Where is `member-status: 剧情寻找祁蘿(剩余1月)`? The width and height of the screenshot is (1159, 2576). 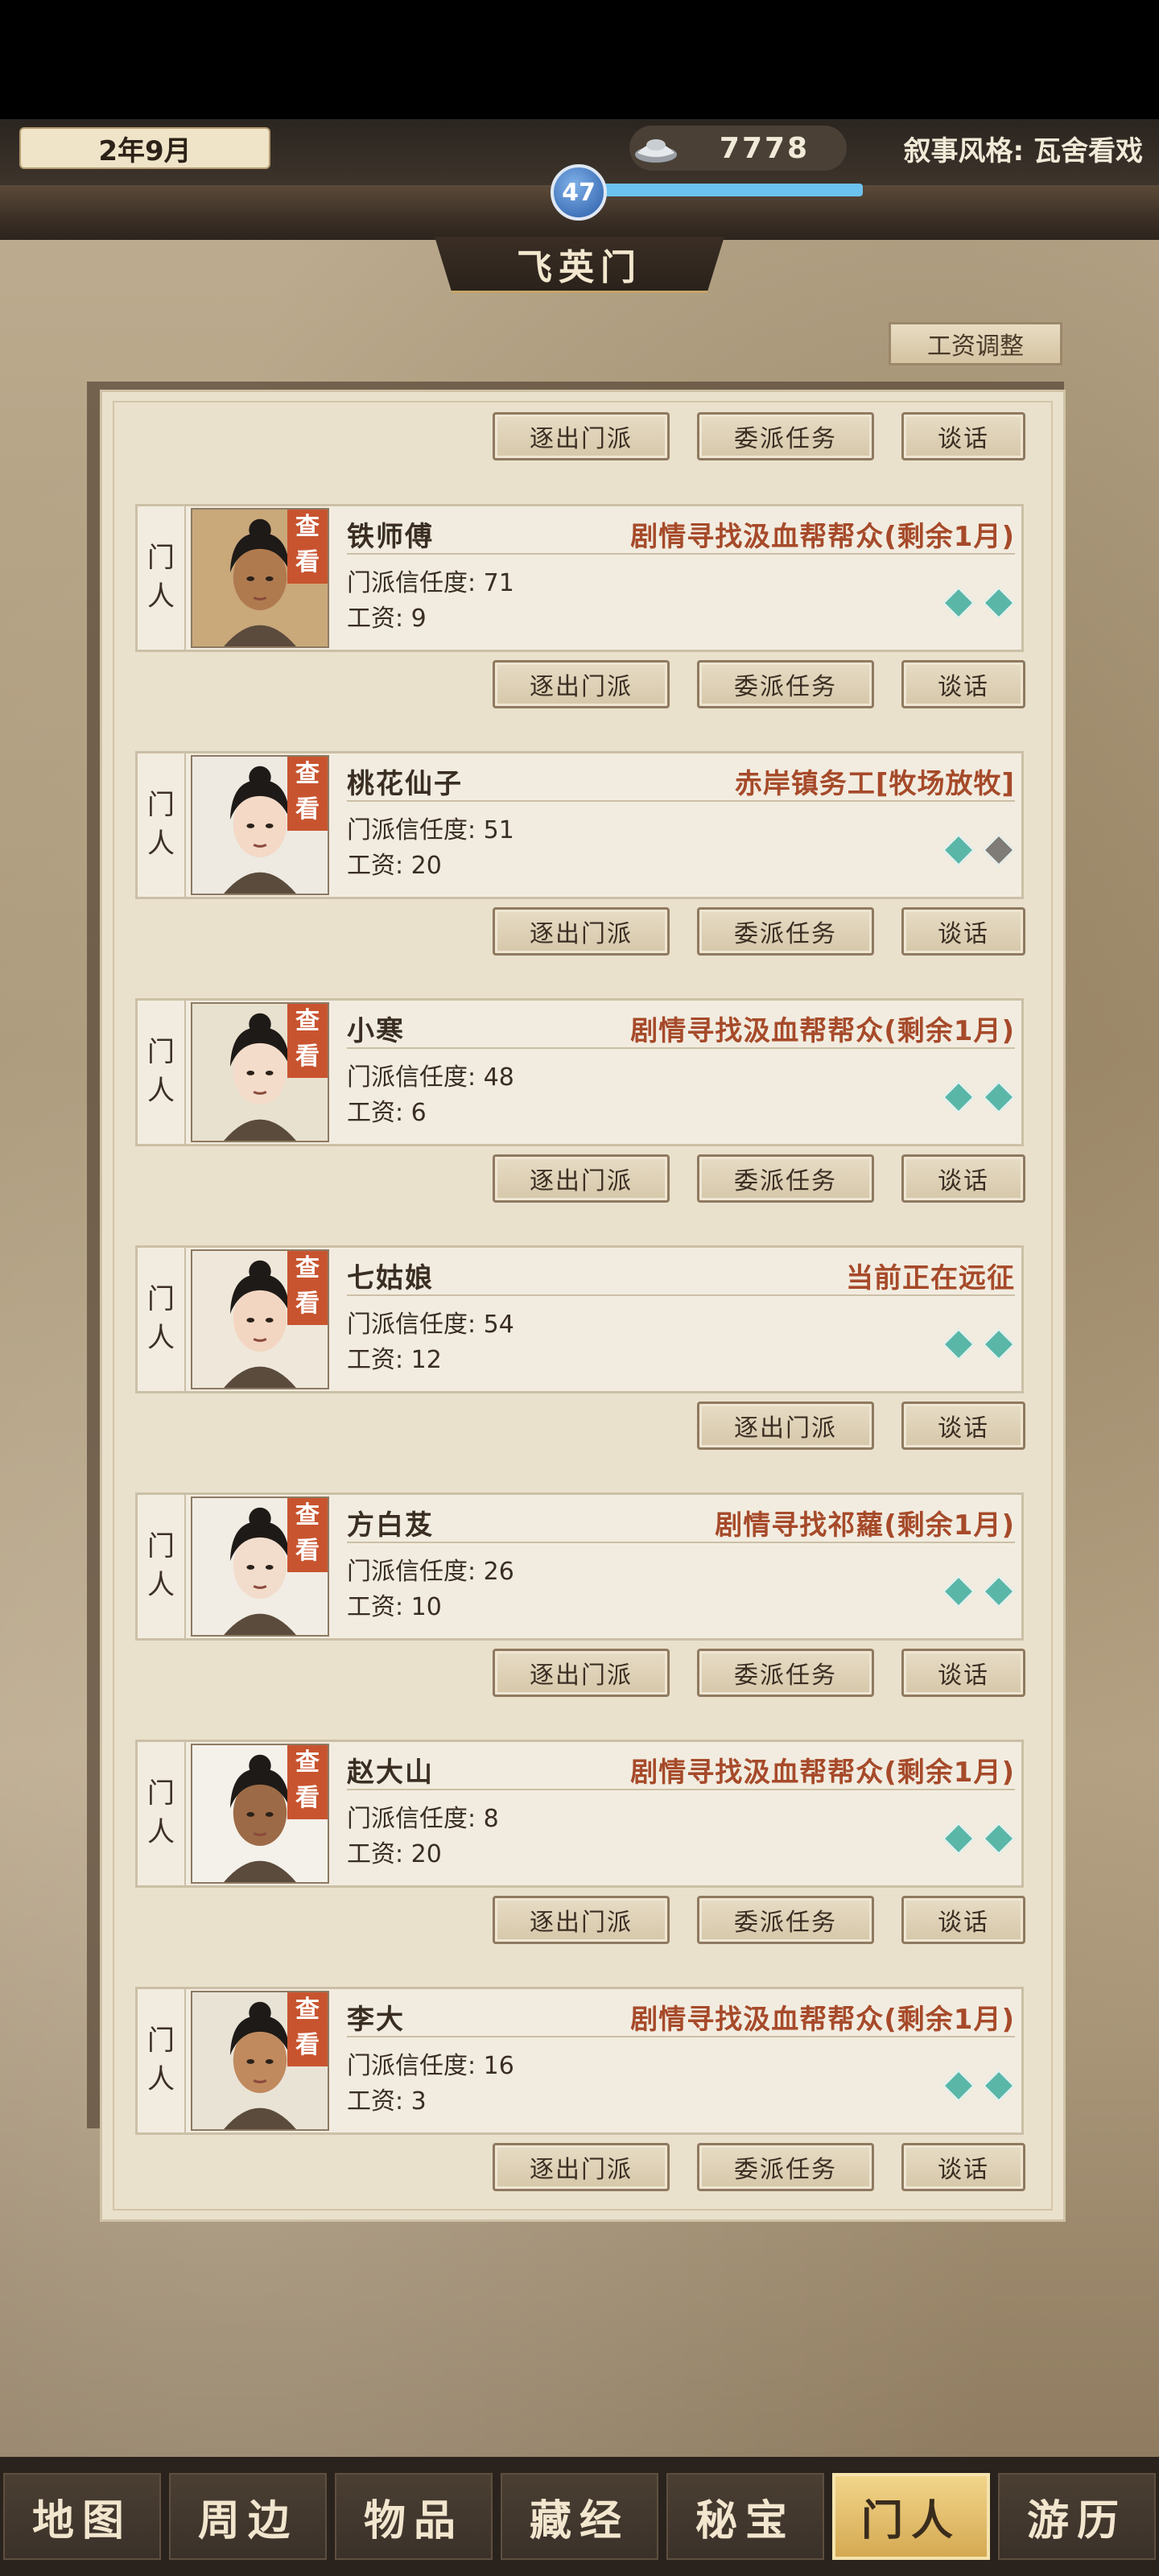 member-status: 剧情寻找祁蘿(剩余1月) is located at coordinates (865, 1525).